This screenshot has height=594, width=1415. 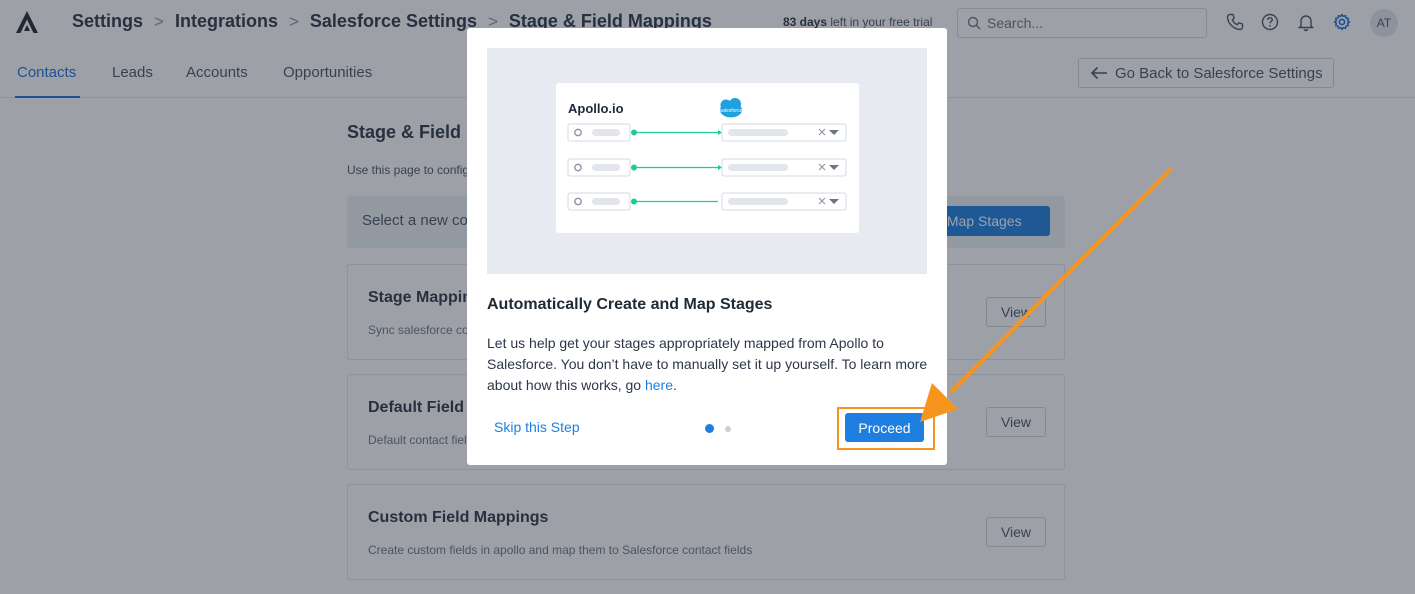 What do you see at coordinates (659, 385) in the screenshot?
I see `learn-more-link: here` at bounding box center [659, 385].